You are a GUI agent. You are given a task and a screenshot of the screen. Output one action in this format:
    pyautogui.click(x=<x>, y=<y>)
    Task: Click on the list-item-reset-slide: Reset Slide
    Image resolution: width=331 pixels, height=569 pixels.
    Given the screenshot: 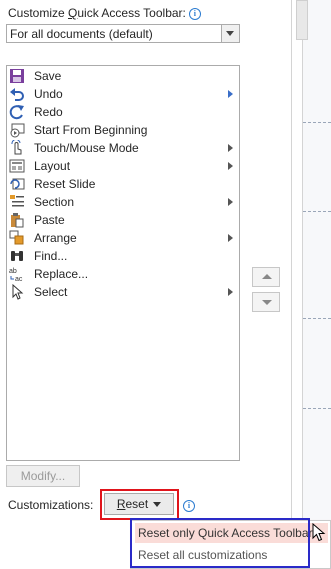 What is the action you would take?
    pyautogui.click(x=123, y=184)
    